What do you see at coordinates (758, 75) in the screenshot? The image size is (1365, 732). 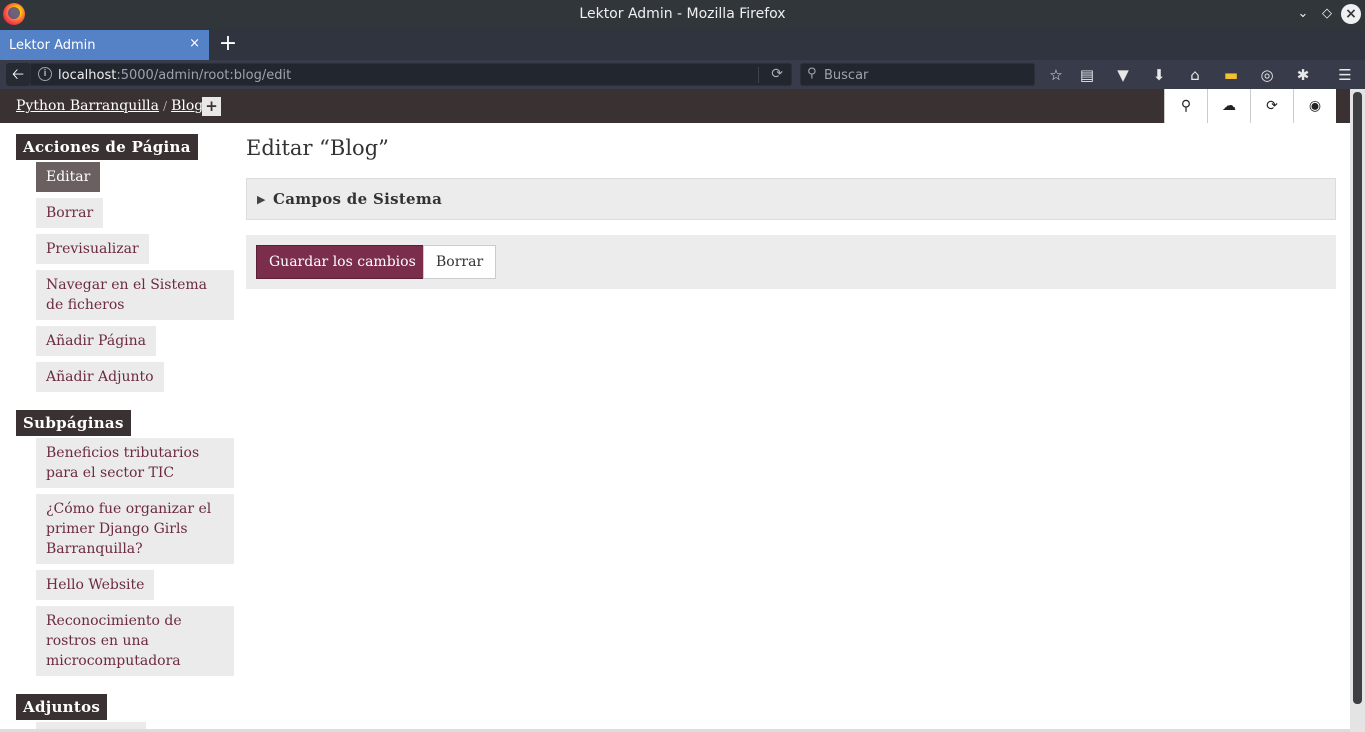 I see `url-separator` at bounding box center [758, 75].